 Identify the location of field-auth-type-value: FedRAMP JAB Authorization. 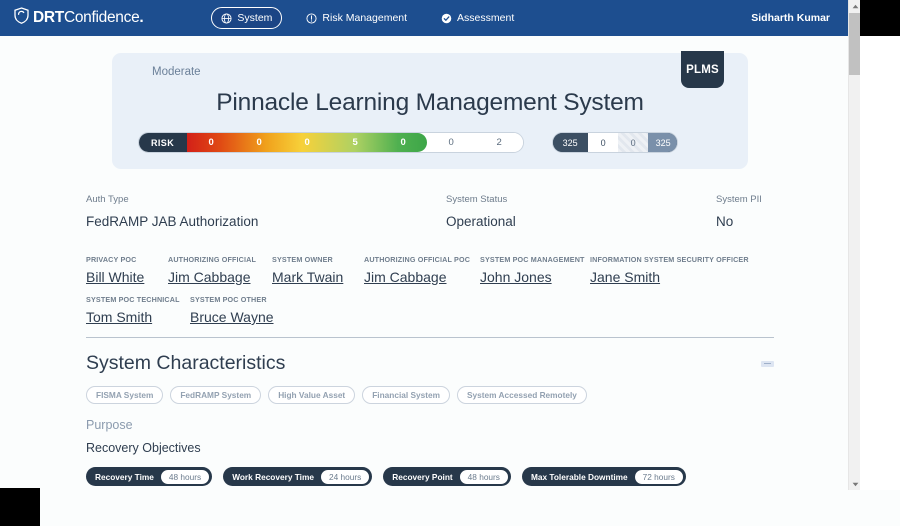
(172, 221).